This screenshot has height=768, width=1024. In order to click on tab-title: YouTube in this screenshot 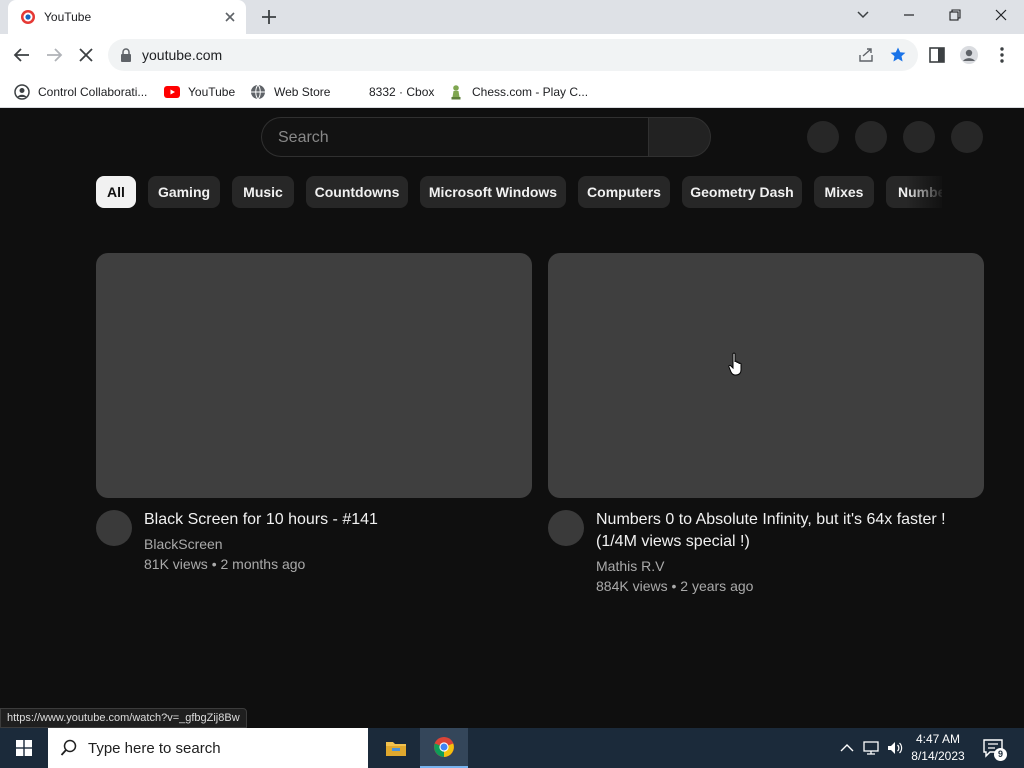, I will do `click(68, 17)`.